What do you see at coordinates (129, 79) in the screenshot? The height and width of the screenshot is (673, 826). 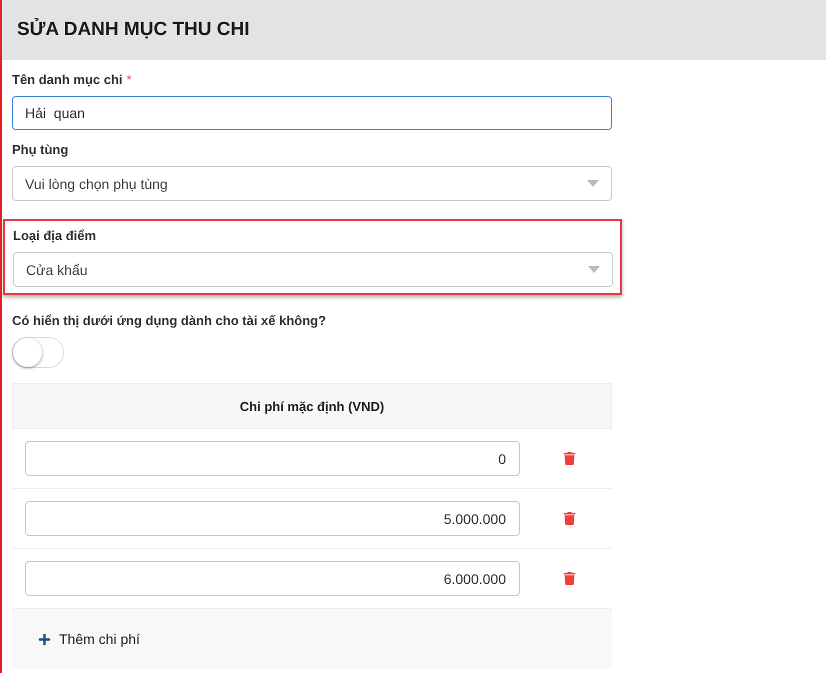 I see `required-mark: *` at bounding box center [129, 79].